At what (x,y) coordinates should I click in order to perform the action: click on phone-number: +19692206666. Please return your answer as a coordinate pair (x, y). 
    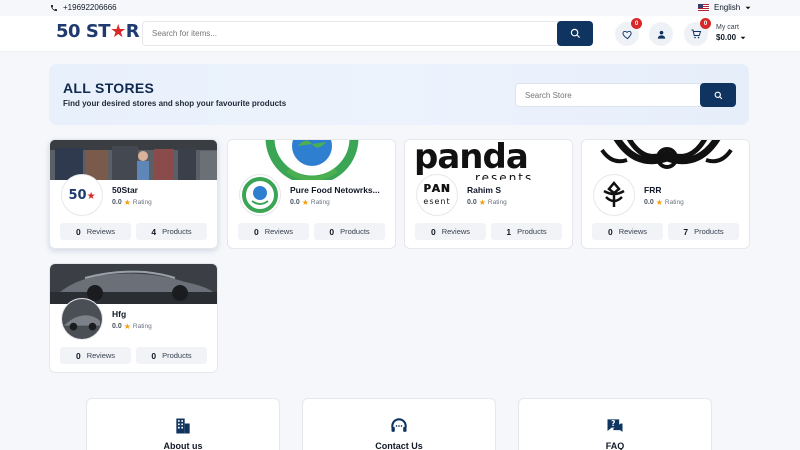
    Looking at the image, I should click on (90, 7).